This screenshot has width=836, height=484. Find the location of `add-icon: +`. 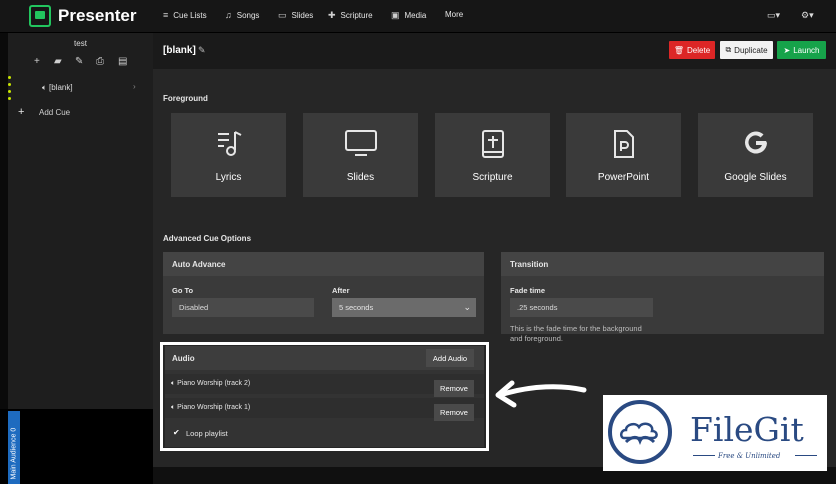

add-icon: + is located at coordinates (37, 61).